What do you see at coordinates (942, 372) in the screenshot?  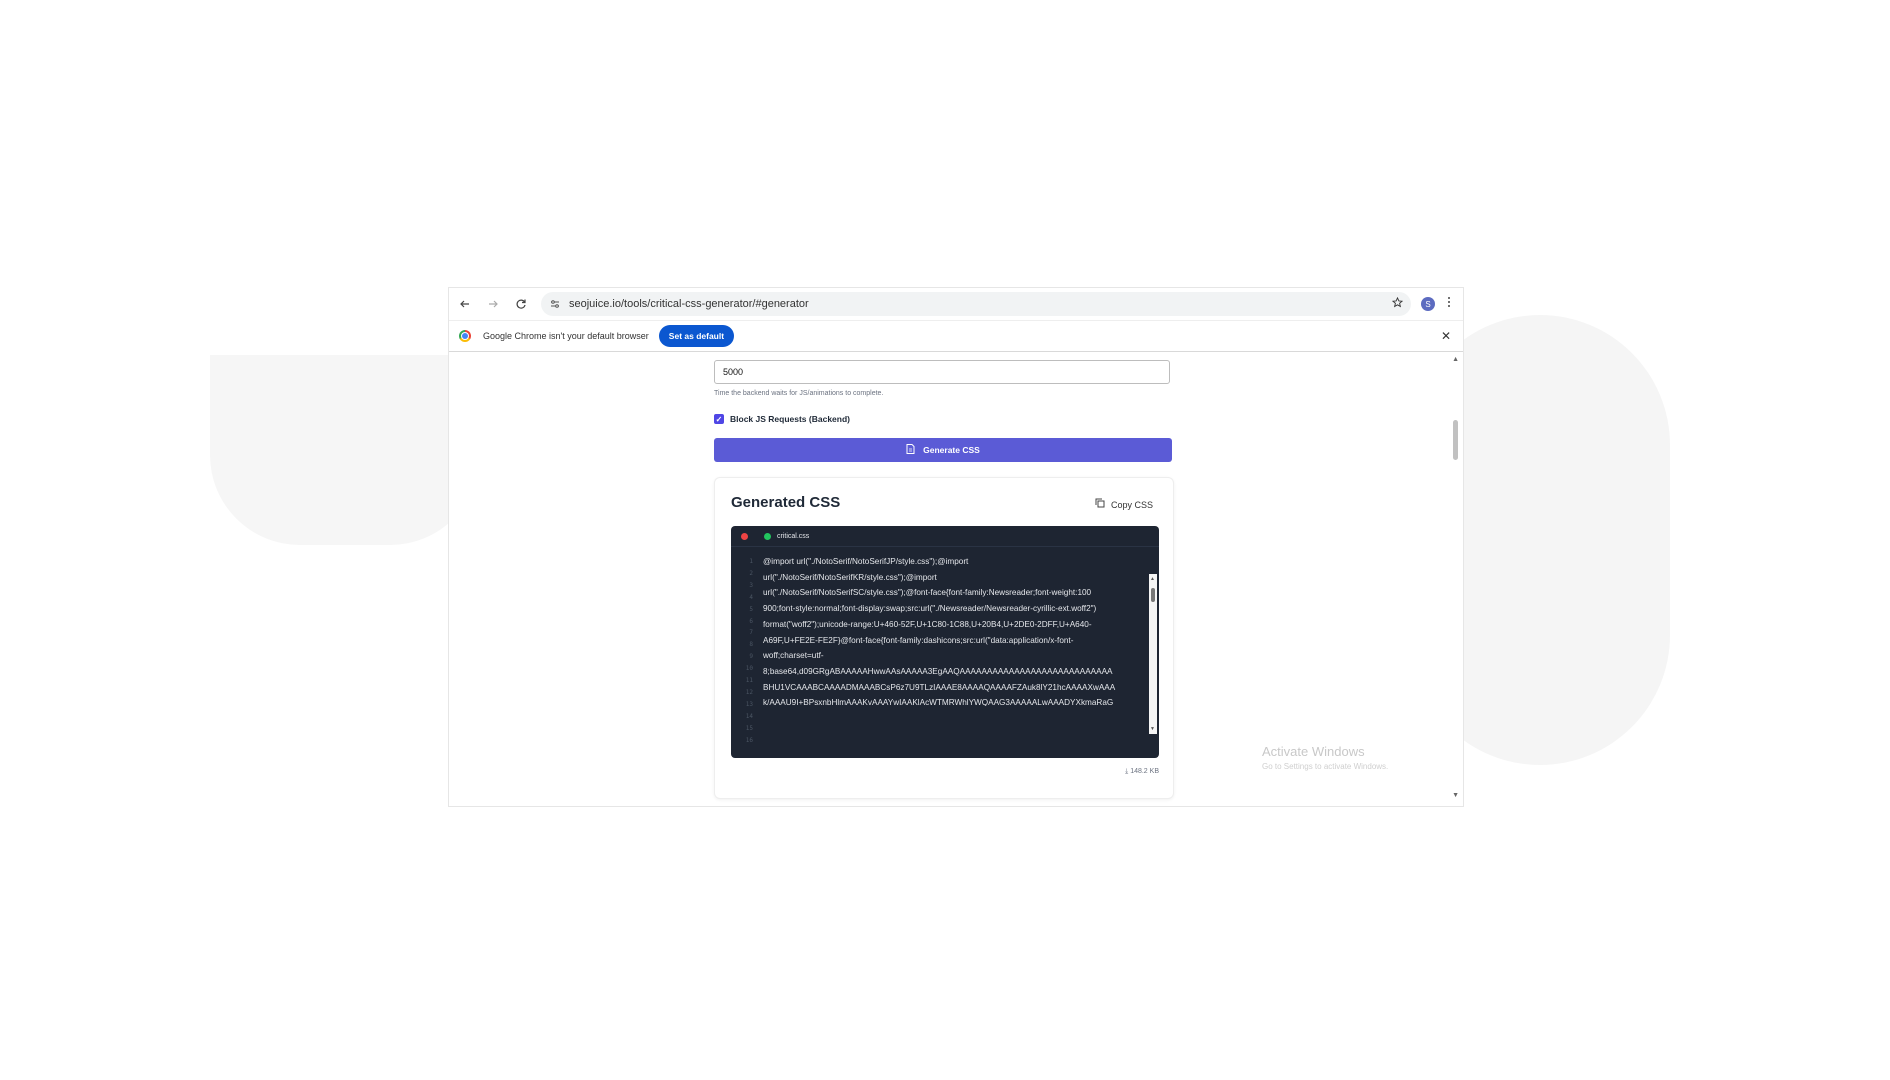 I see `wait-time-input: 5000` at bounding box center [942, 372].